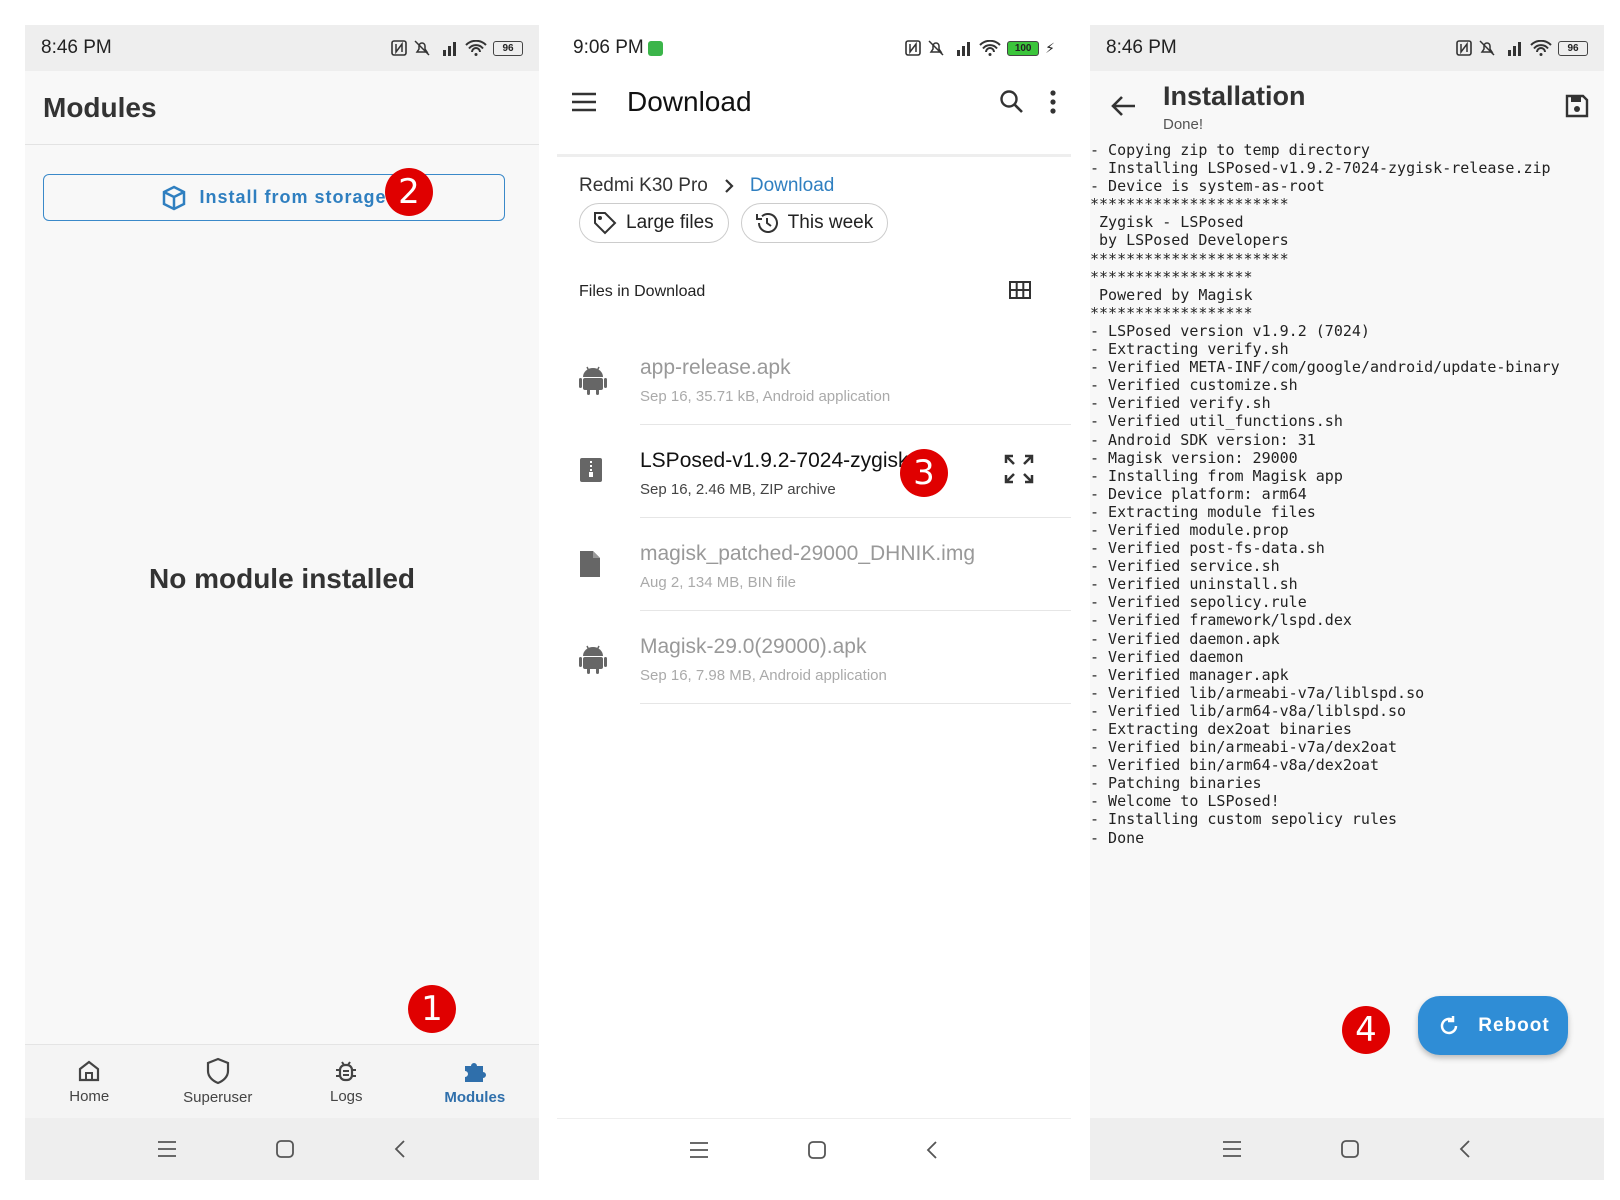 This screenshot has width=1620, height=1200. I want to click on breadcrumb-device: Redmi K30 Pro, so click(643, 186).